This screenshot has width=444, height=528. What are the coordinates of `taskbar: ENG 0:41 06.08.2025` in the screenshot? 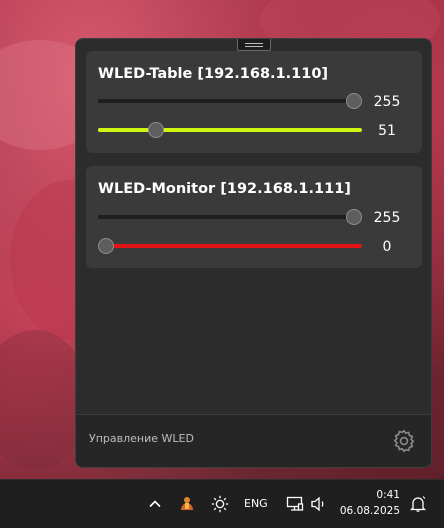 It's located at (222, 503).